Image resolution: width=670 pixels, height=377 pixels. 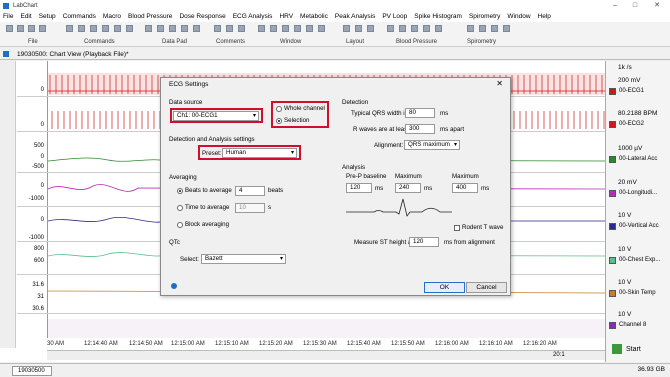 What do you see at coordinates (519, 16) in the screenshot?
I see `menu-window: Window` at bounding box center [519, 16].